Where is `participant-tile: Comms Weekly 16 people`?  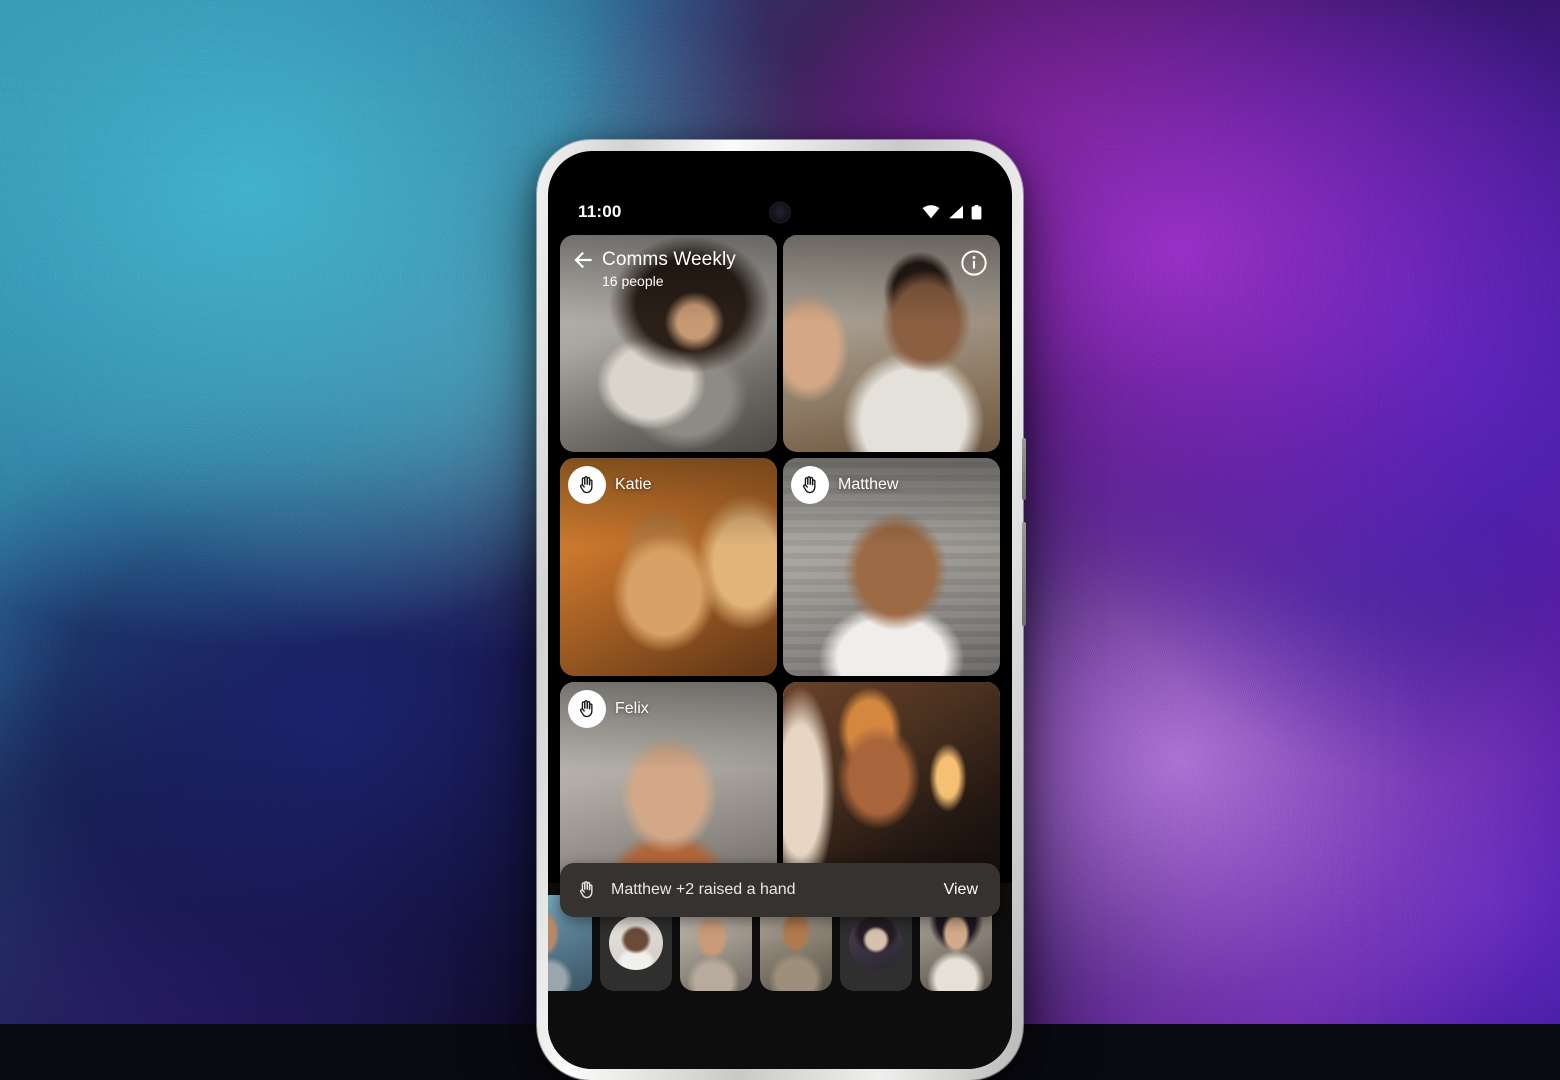 participant-tile: Comms Weekly 16 people is located at coordinates (668, 343).